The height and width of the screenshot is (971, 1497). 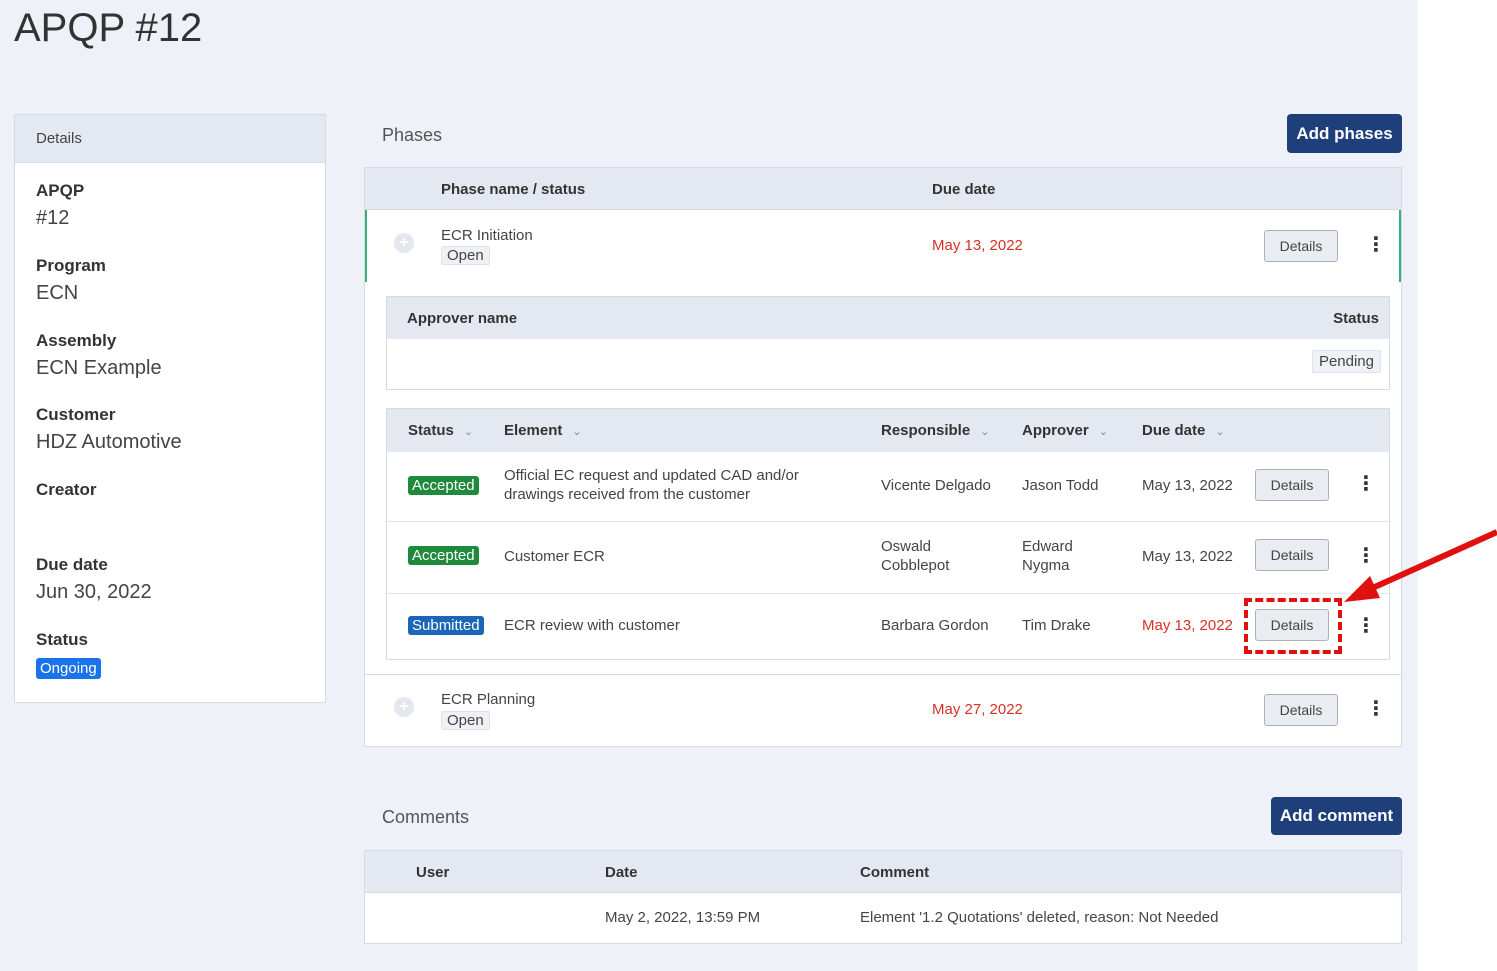 What do you see at coordinates (977, 245) in the screenshot?
I see `phase-due-date: May 13, 2022` at bounding box center [977, 245].